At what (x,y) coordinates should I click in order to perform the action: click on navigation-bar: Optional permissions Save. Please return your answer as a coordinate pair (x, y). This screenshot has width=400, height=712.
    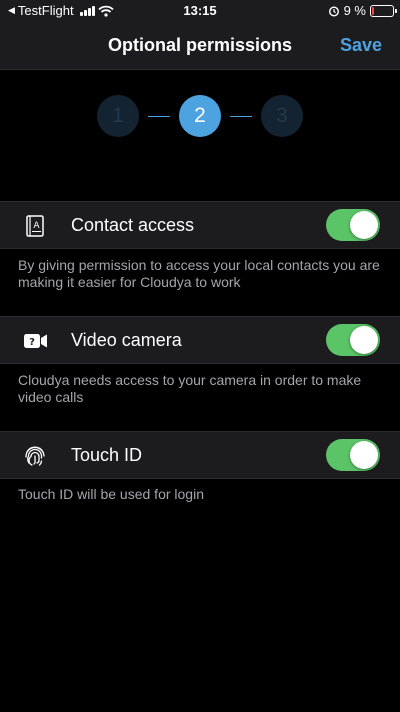
    Looking at the image, I should click on (200, 46).